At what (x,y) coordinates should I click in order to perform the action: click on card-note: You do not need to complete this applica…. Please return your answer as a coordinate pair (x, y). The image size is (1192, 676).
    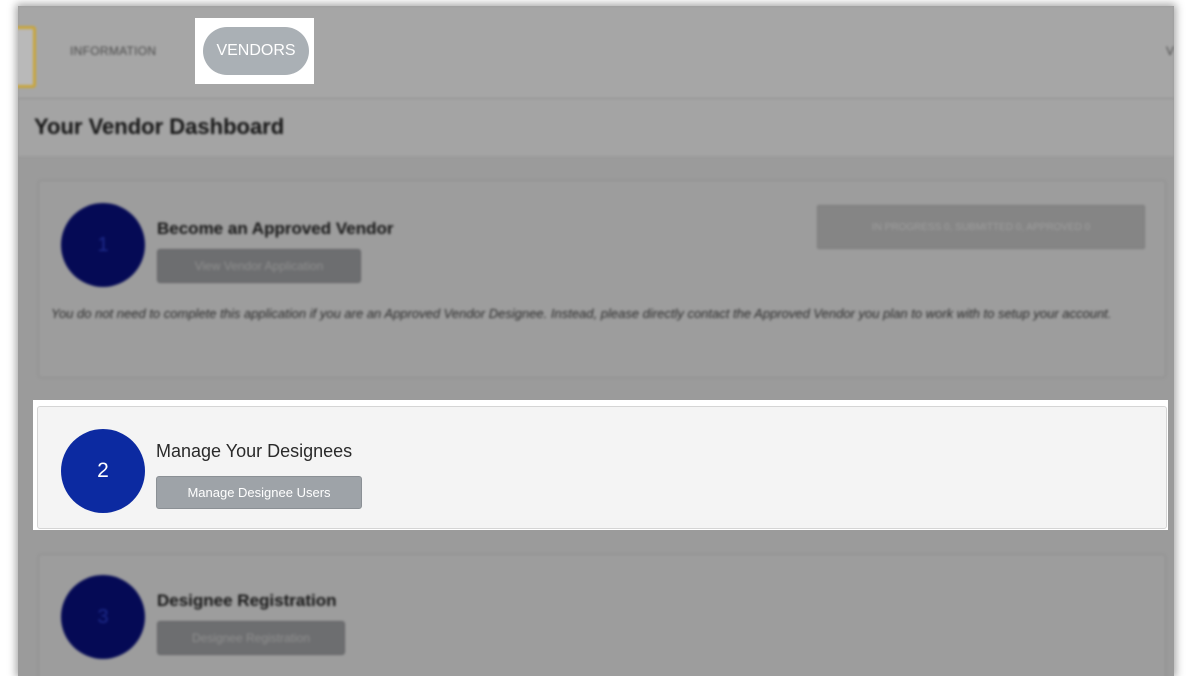
    Looking at the image, I should click on (581, 313).